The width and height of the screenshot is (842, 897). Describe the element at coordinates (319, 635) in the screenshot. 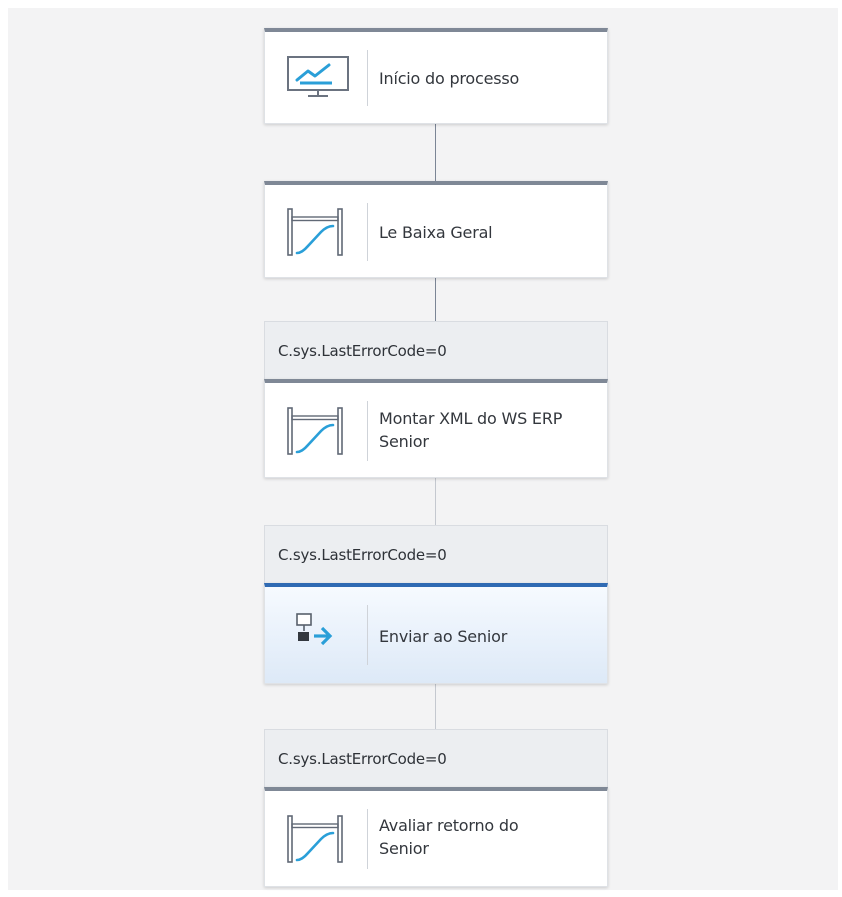

I see `send-arrow-icon` at that location.